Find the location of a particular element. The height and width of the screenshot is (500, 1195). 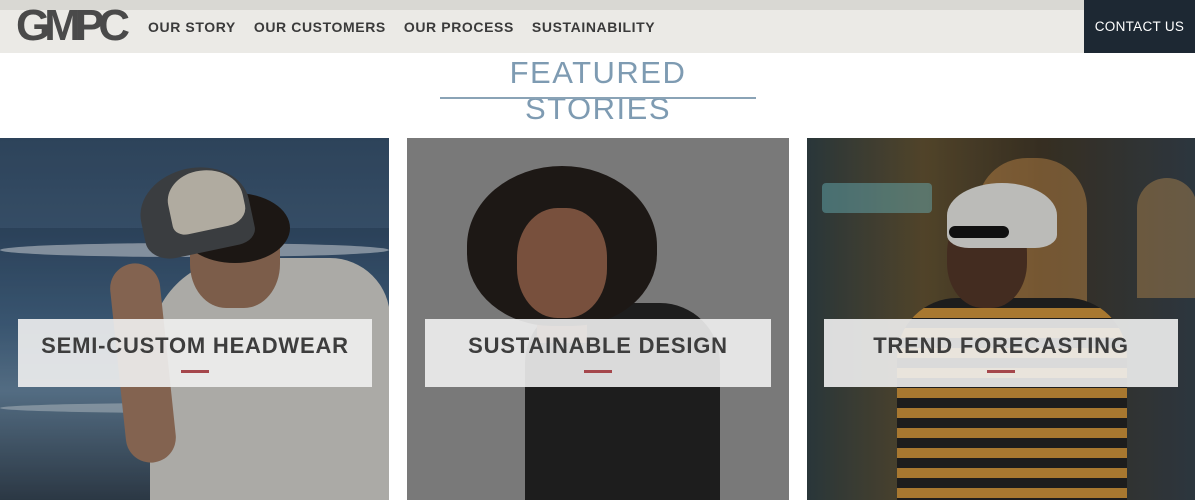

contact-us-button: CONTACT US is located at coordinates (1139, 26).